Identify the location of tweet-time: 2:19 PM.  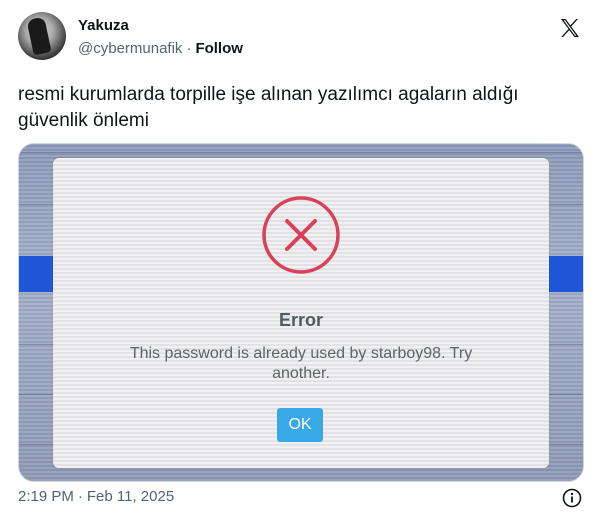
(46, 496).